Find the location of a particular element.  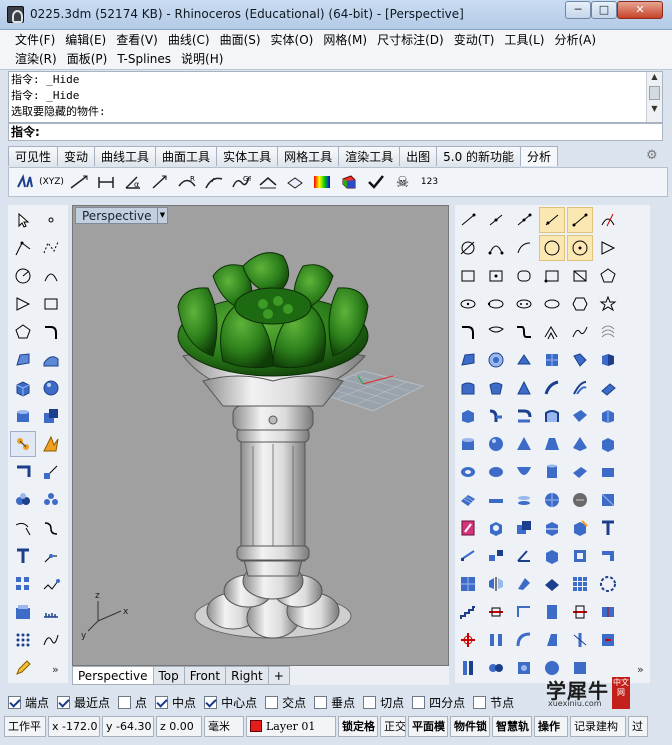

status-cplane: 工作平 is located at coordinates (25, 726).